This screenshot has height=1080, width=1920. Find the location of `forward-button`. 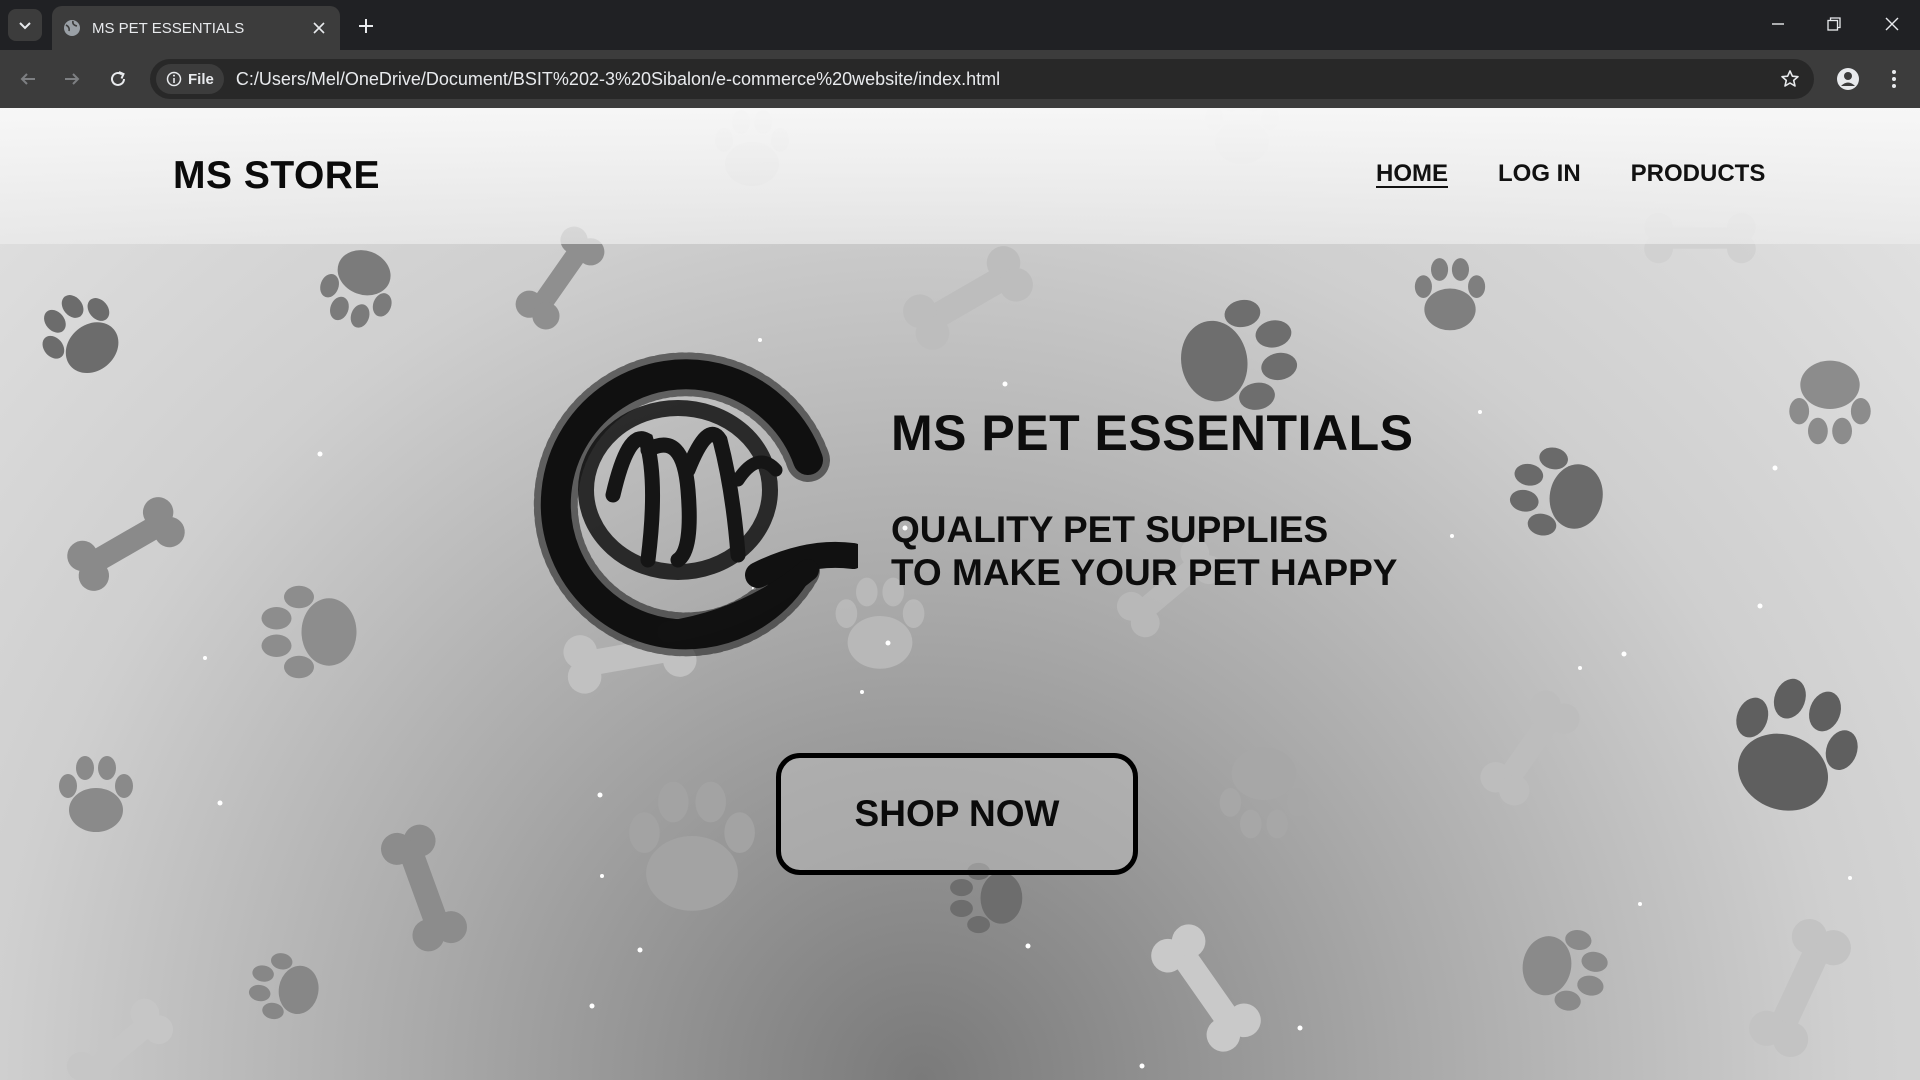

forward-button is located at coordinates (72, 79).